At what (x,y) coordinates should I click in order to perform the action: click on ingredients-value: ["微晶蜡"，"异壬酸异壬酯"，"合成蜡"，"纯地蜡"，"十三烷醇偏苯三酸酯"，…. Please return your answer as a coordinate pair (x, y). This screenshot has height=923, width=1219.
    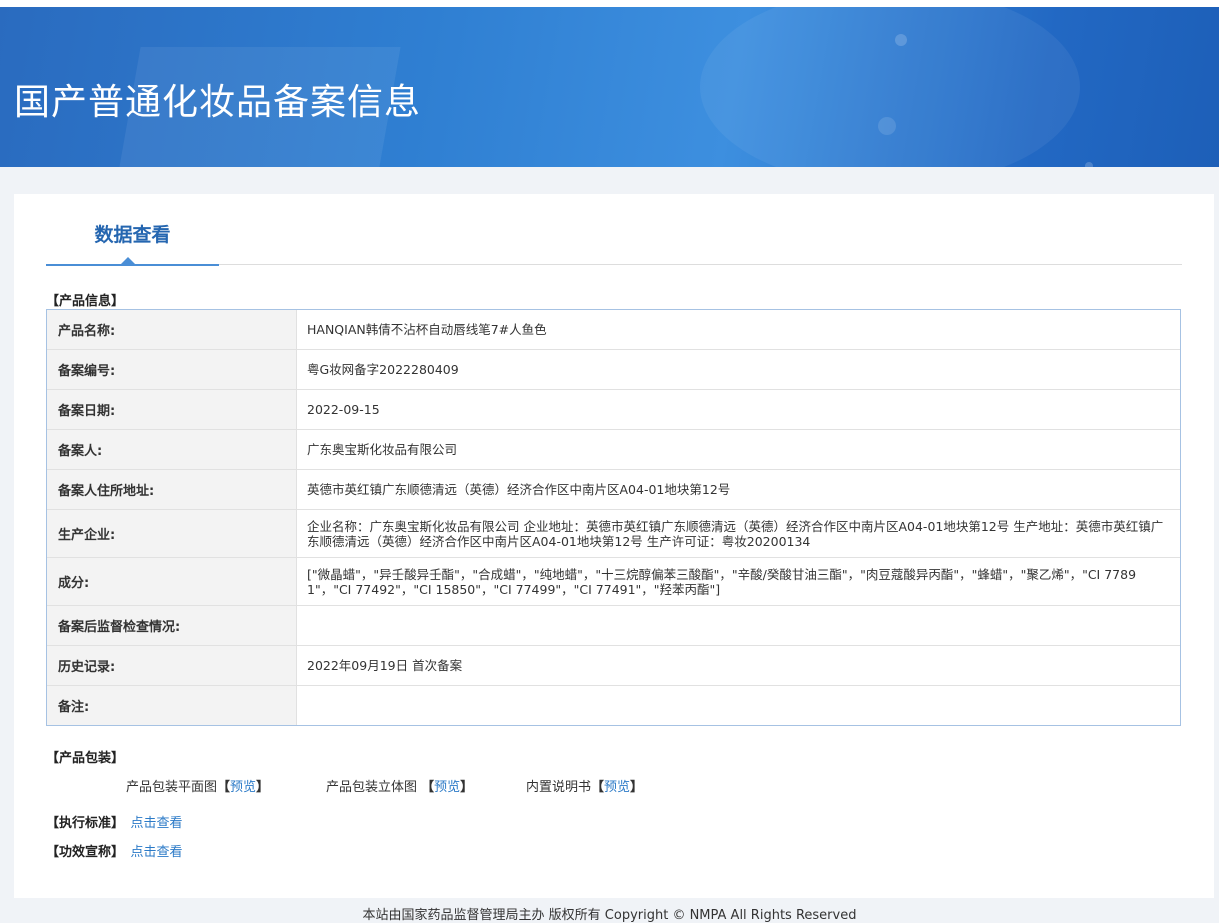
    Looking at the image, I should click on (722, 581).